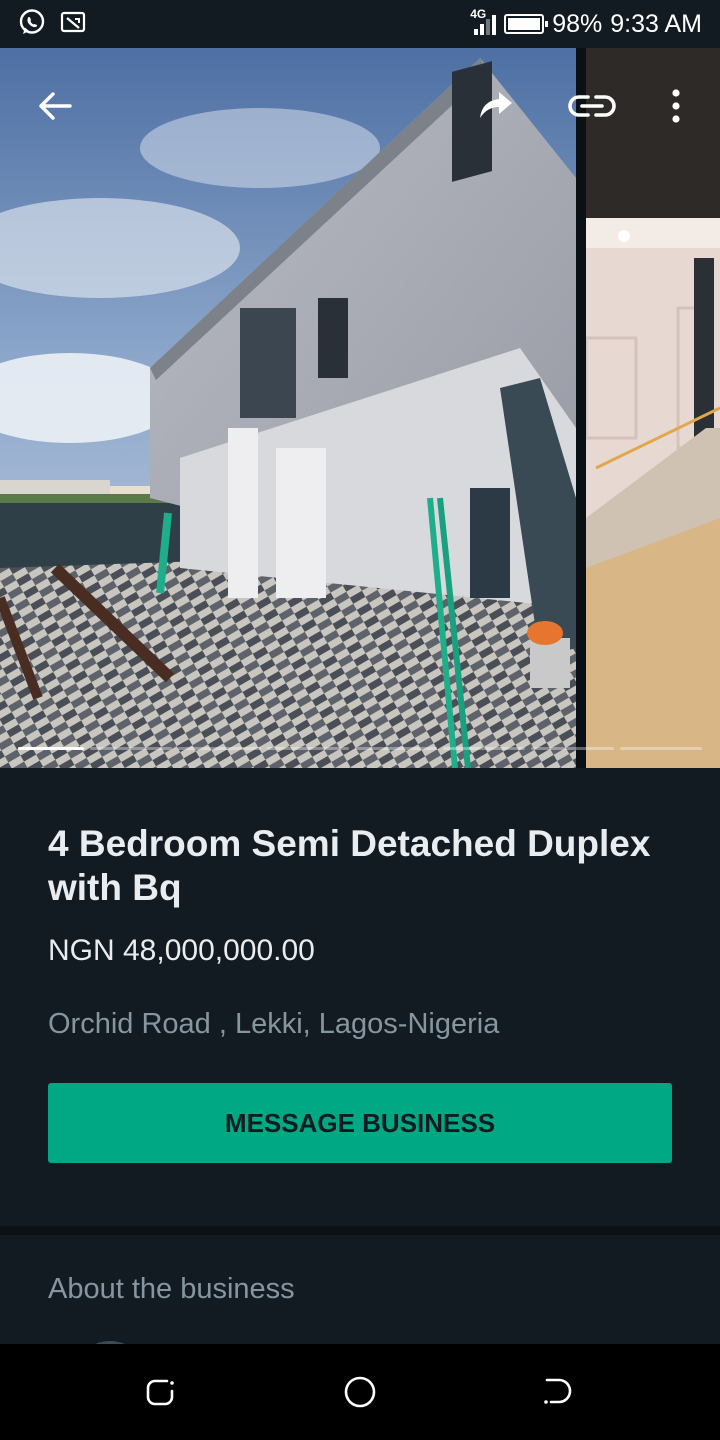 The width and height of the screenshot is (720, 1440). I want to click on home-icon, so click(360, 1392).